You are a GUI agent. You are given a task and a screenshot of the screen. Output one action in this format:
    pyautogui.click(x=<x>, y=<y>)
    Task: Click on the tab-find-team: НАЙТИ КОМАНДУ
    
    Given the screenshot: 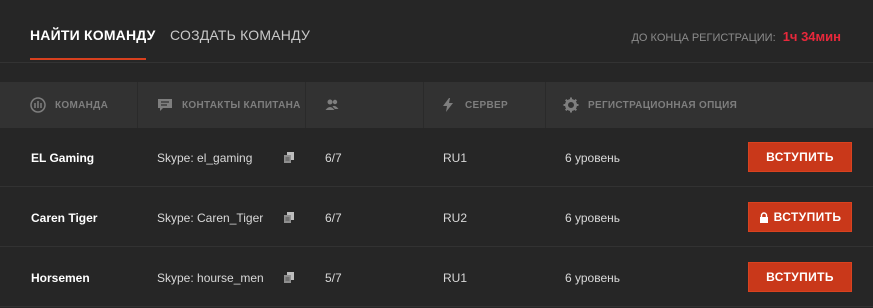 What is the action you would take?
    pyautogui.click(x=93, y=35)
    